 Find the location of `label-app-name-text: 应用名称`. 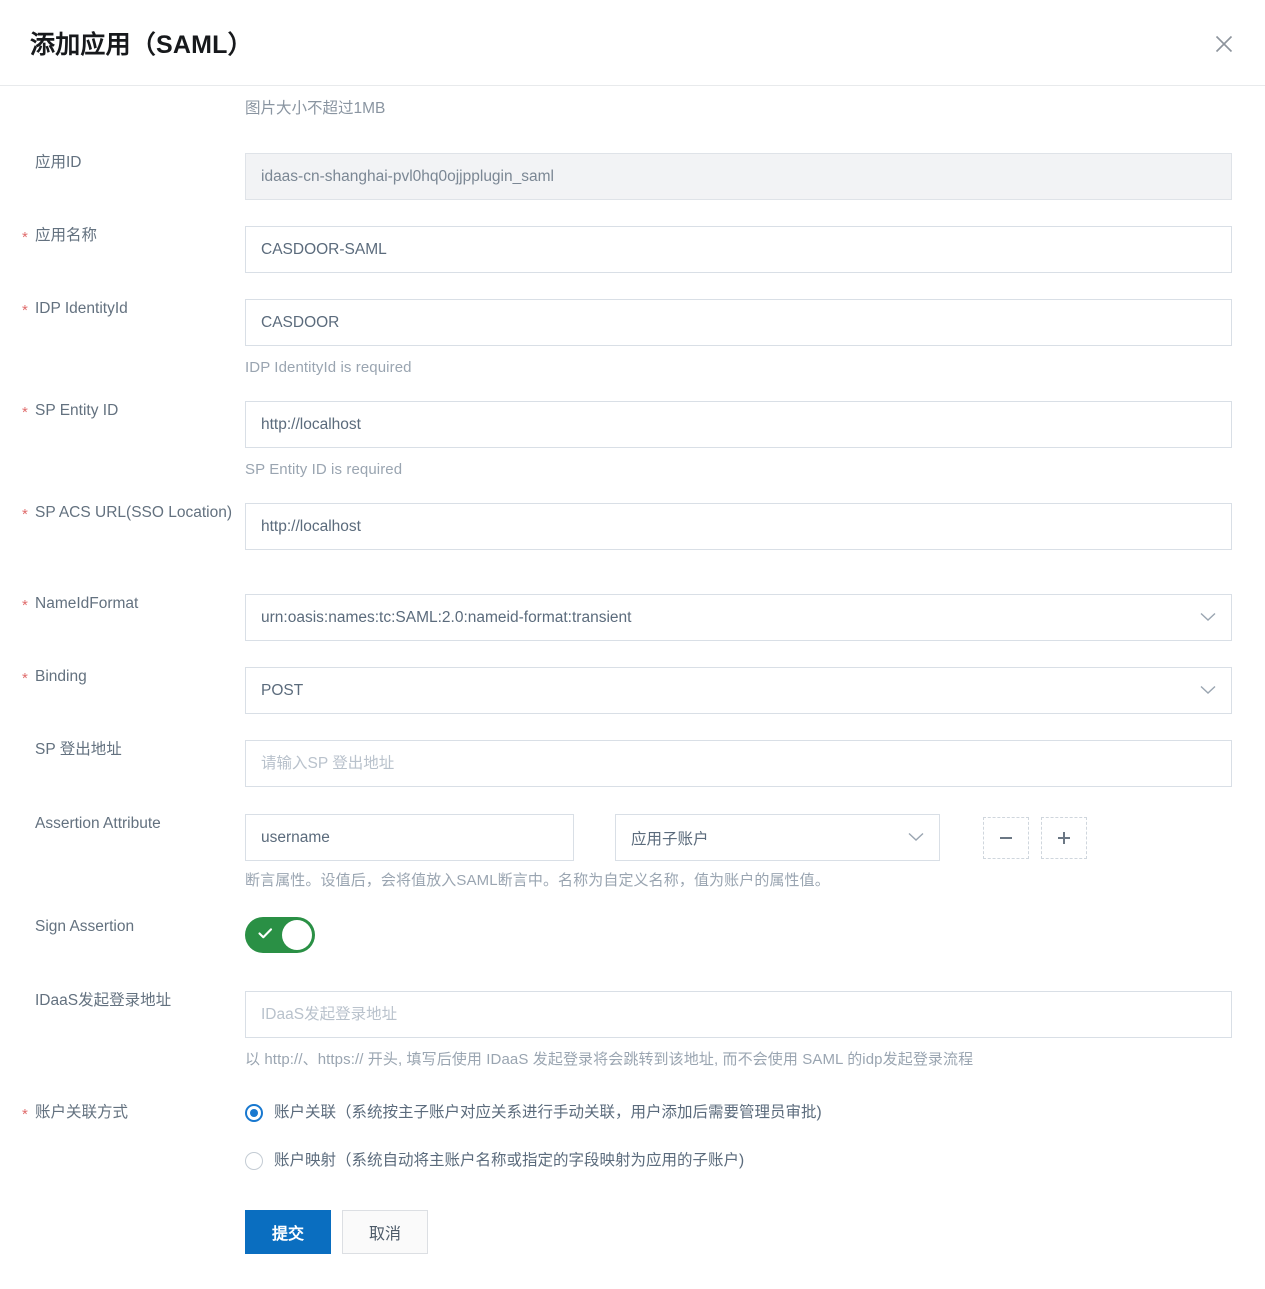

label-app-name-text: 应用名称 is located at coordinates (66, 235).